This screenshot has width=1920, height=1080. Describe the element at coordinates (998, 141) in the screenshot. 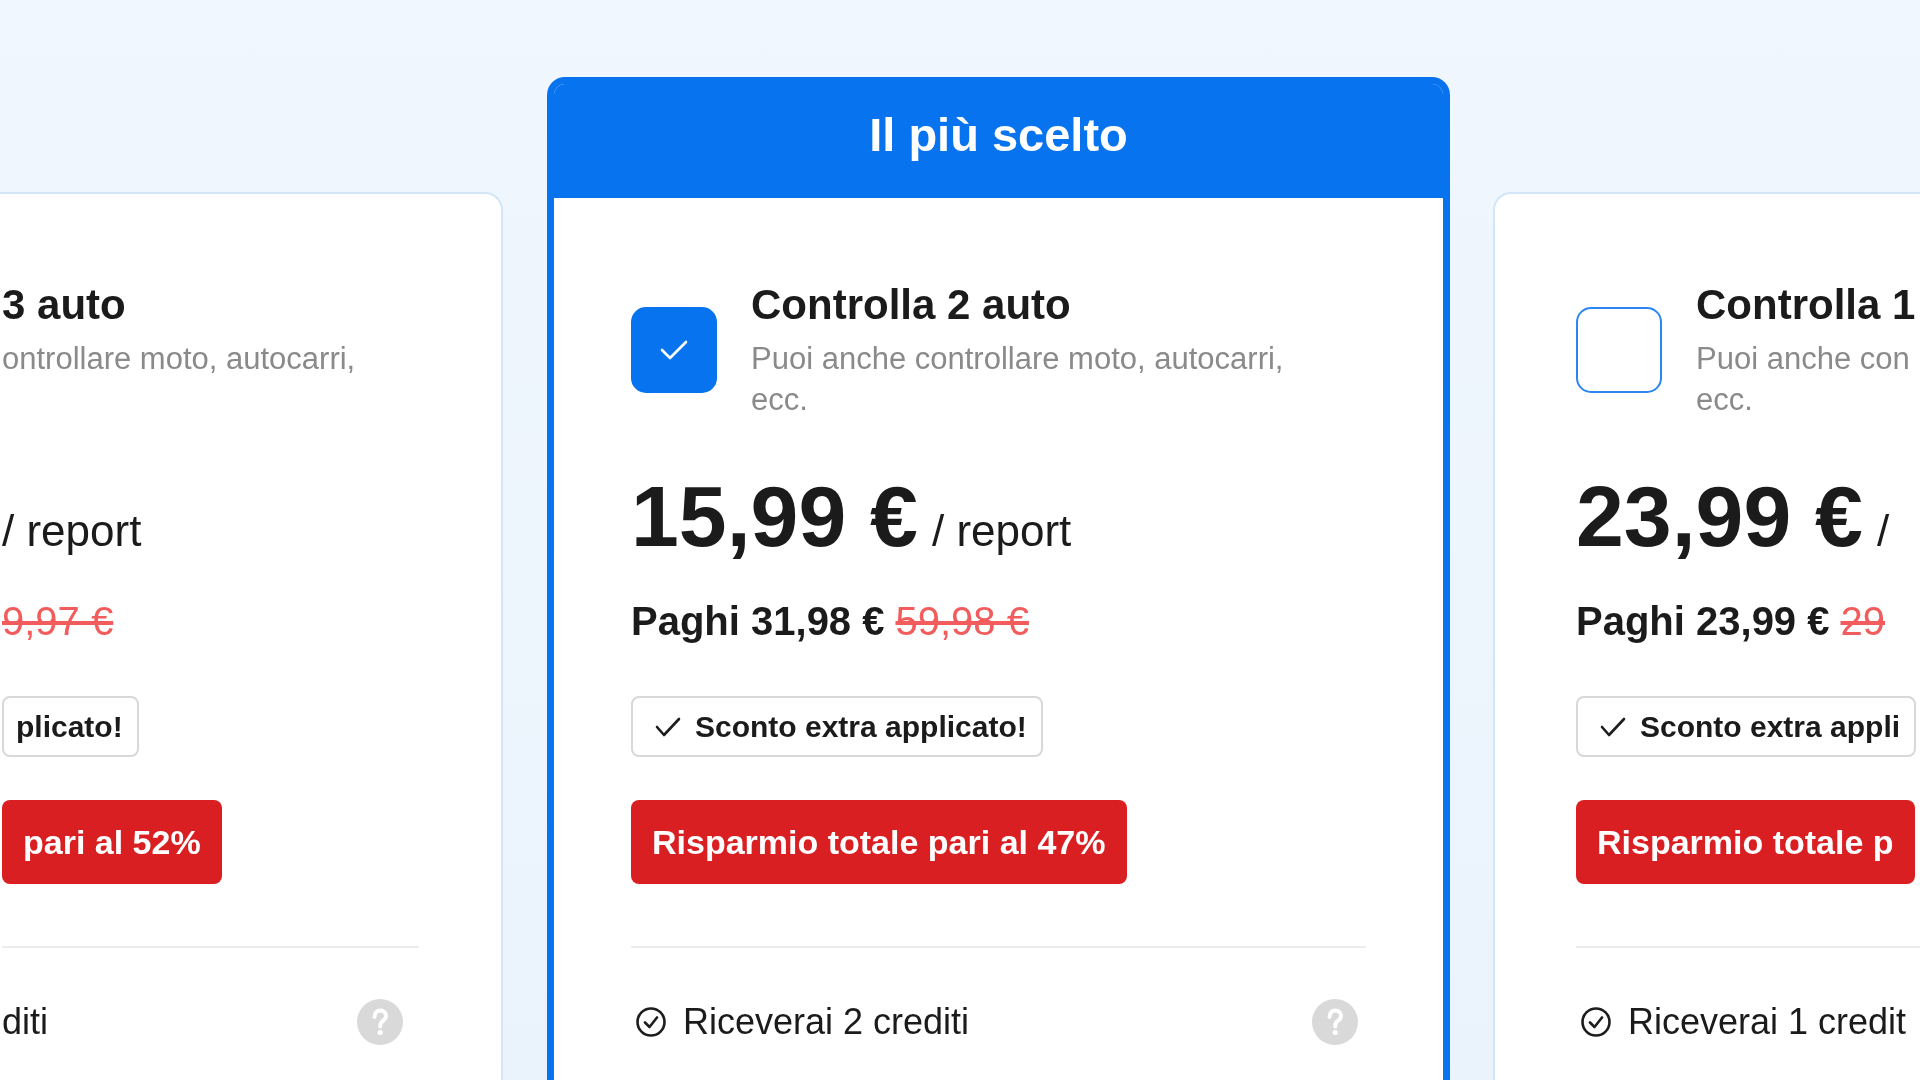

I see `ribbon-banner: Il più scelto` at that location.